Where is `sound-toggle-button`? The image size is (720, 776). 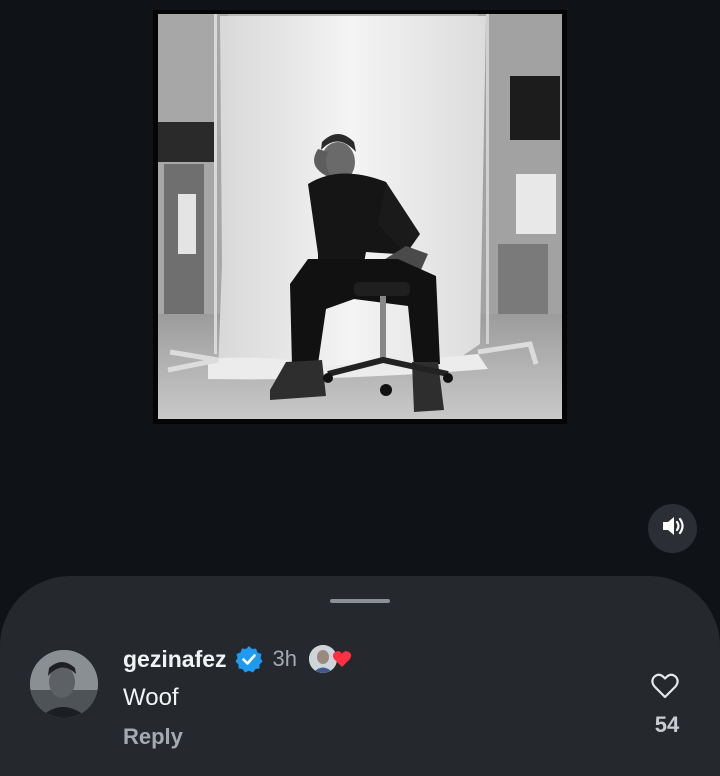 sound-toggle-button is located at coordinates (672, 528).